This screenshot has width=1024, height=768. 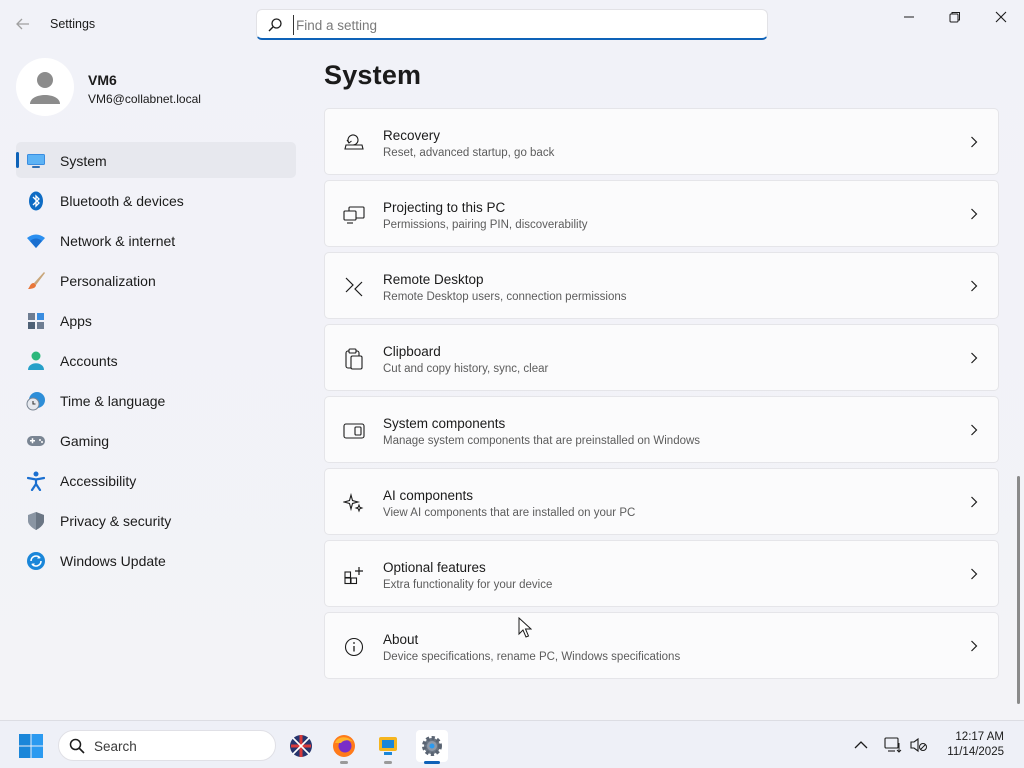 I want to click on sidebar-item-label: Apps, so click(x=76, y=321).